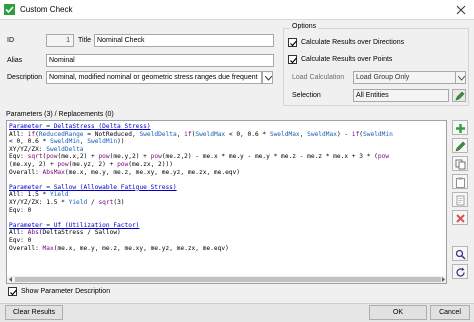  I want to click on code-line: Parameter = Uf (Utilization Factor), so click(201, 226).